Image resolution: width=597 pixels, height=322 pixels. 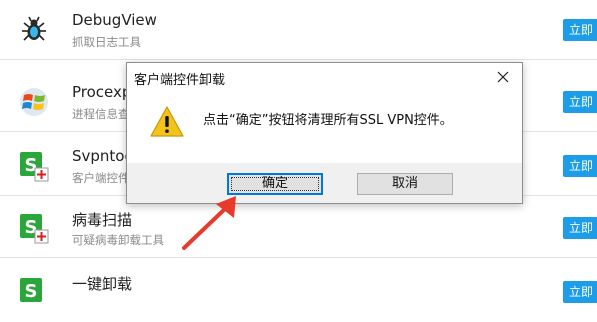 I want to click on item-subtitle: 进程信息查, so click(x=101, y=114).